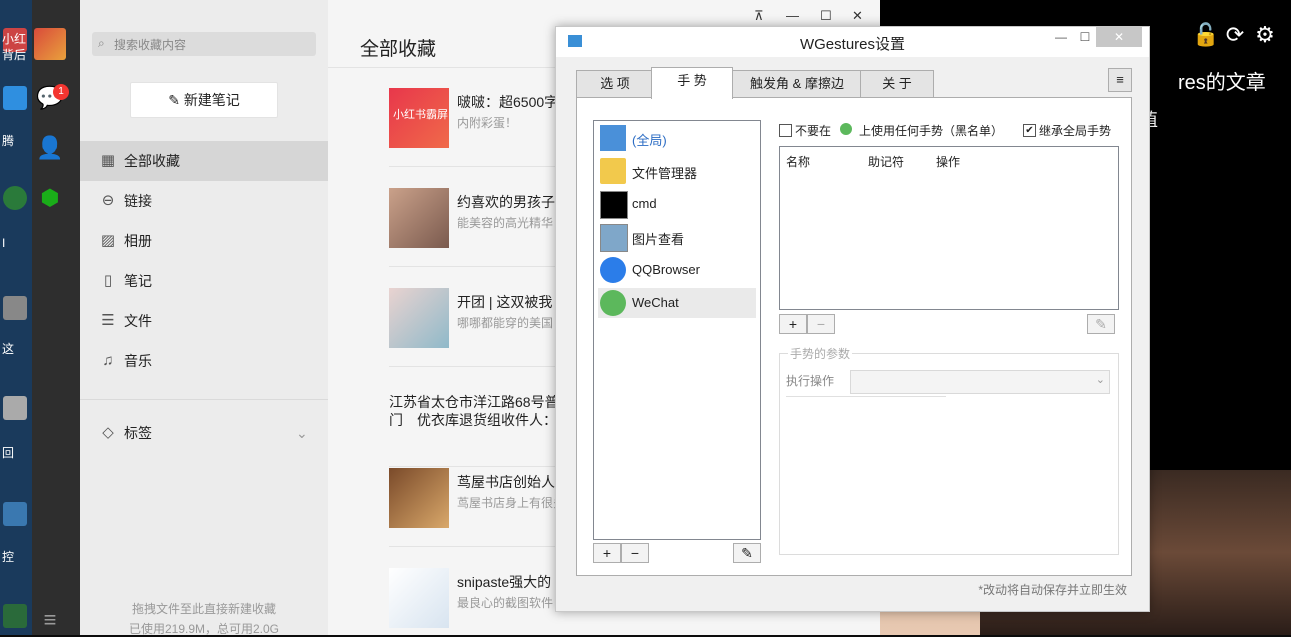  Describe the element at coordinates (204, 201) in the screenshot. I see `sidebar-item: ⊖ 链接` at that location.